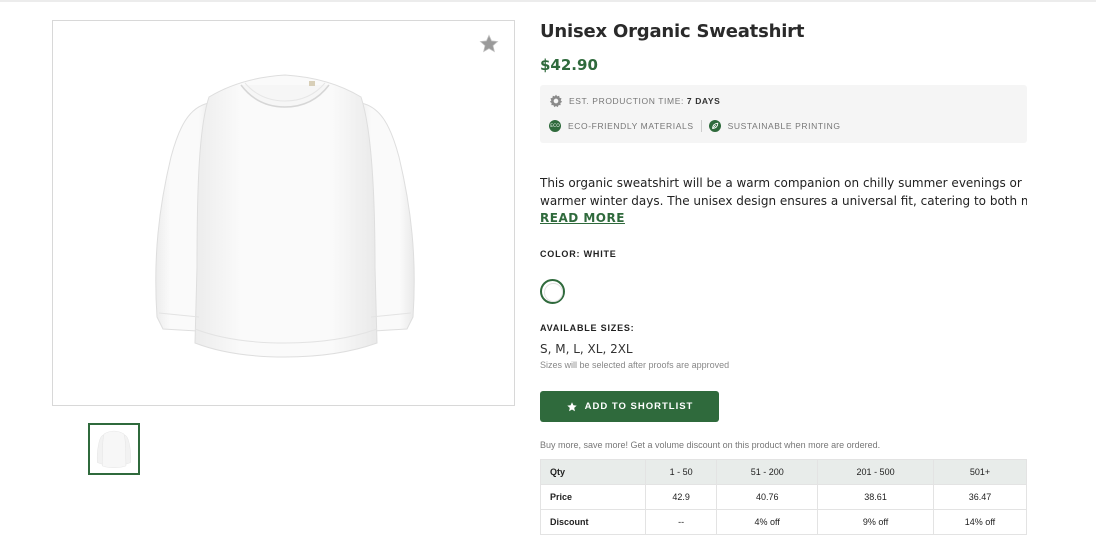  What do you see at coordinates (593, 522) in the screenshot?
I see `table-cell: Discount` at bounding box center [593, 522].